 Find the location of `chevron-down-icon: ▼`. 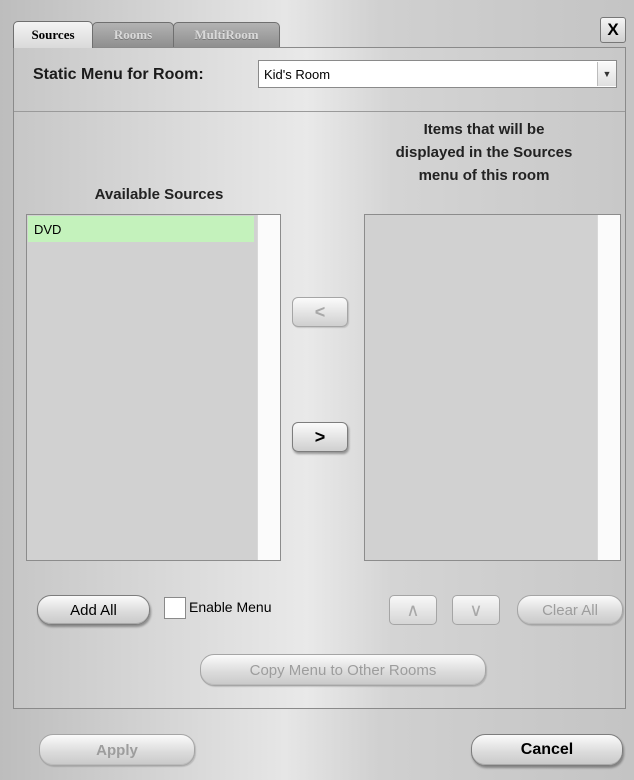

chevron-down-icon: ▼ is located at coordinates (606, 74).